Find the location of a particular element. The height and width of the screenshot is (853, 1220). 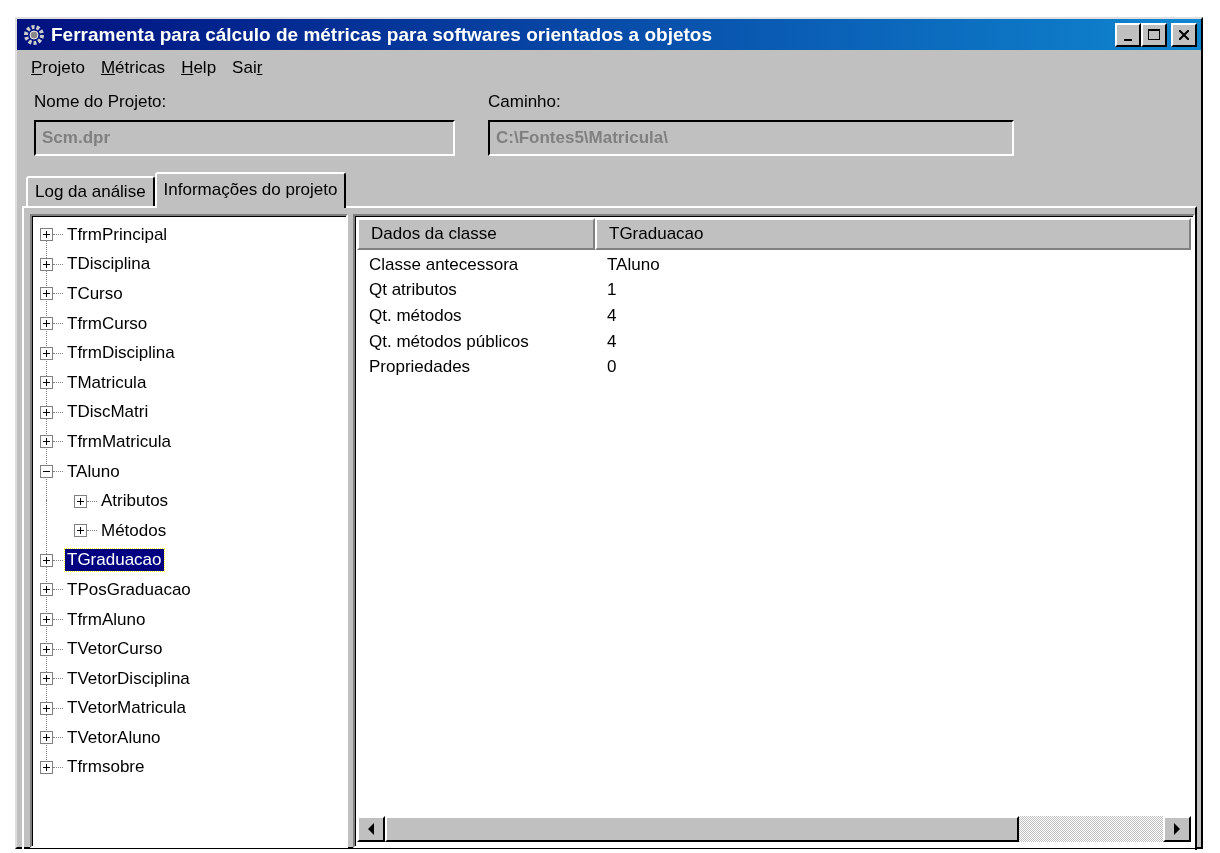

maximize-icon is located at coordinates (1154, 34).